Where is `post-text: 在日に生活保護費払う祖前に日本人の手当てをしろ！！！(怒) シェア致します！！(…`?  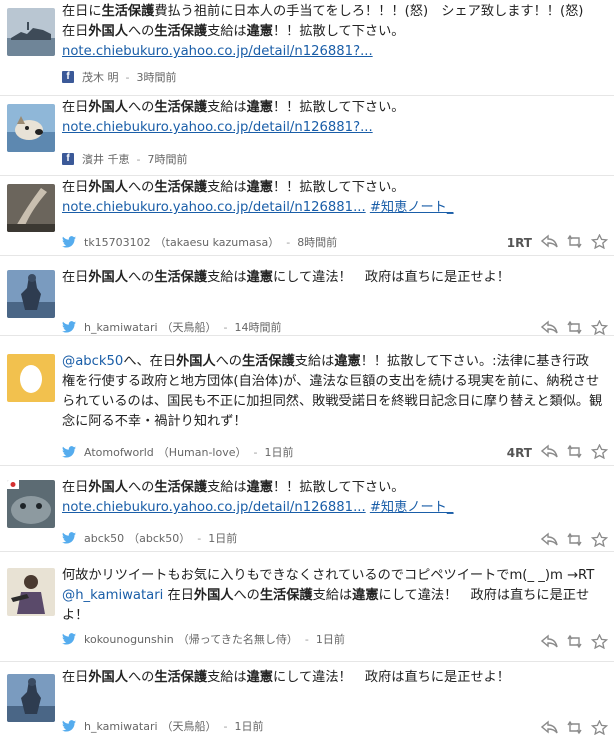 post-text: 在日に生活保護費払う祖前に日本人の手当てをしろ！！！(怒) シェア致します！！(… is located at coordinates (323, 31).